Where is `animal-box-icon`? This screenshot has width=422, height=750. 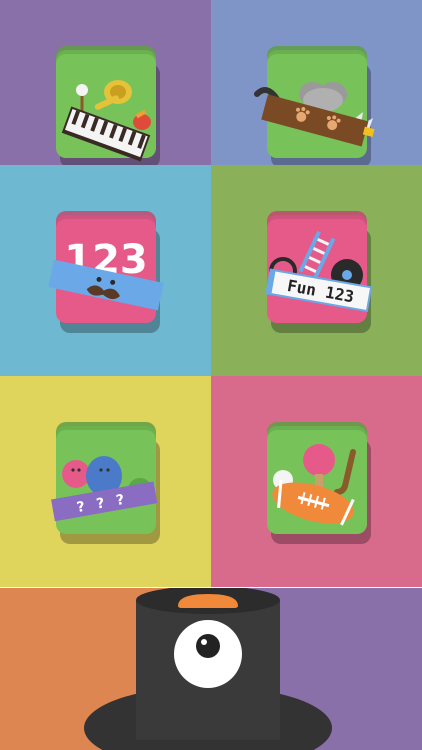 animal-box-icon is located at coordinates (314, 113).